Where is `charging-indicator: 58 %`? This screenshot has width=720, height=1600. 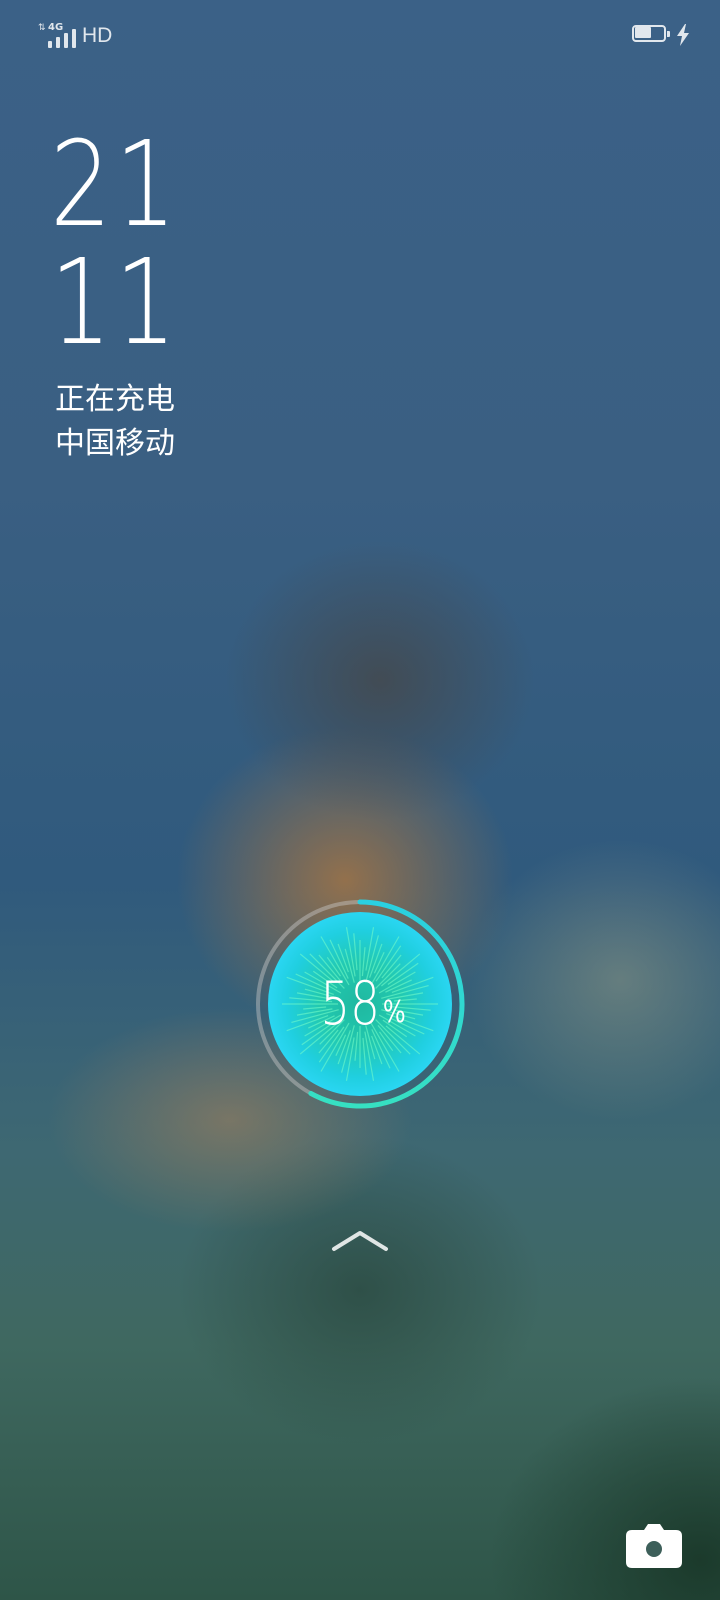
charging-indicator: 58 % is located at coordinates (360, 1004).